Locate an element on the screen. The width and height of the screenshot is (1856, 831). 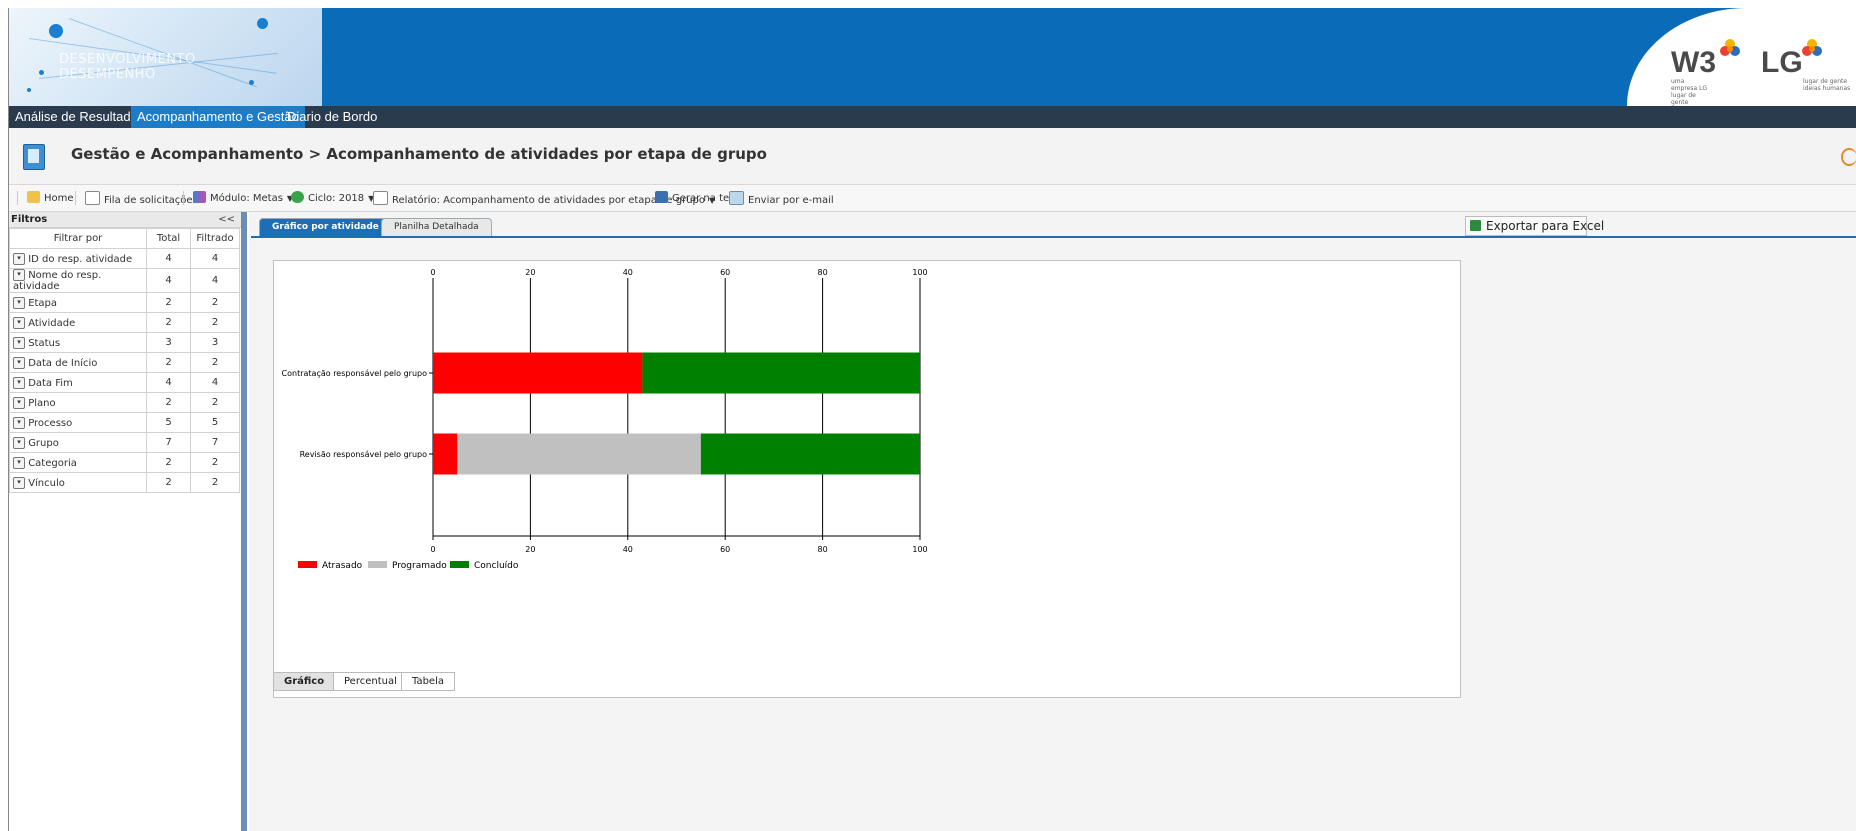
banner-graphic: DESENVOLVIMENTO DESEMPENHO is located at coordinates (165, 57).